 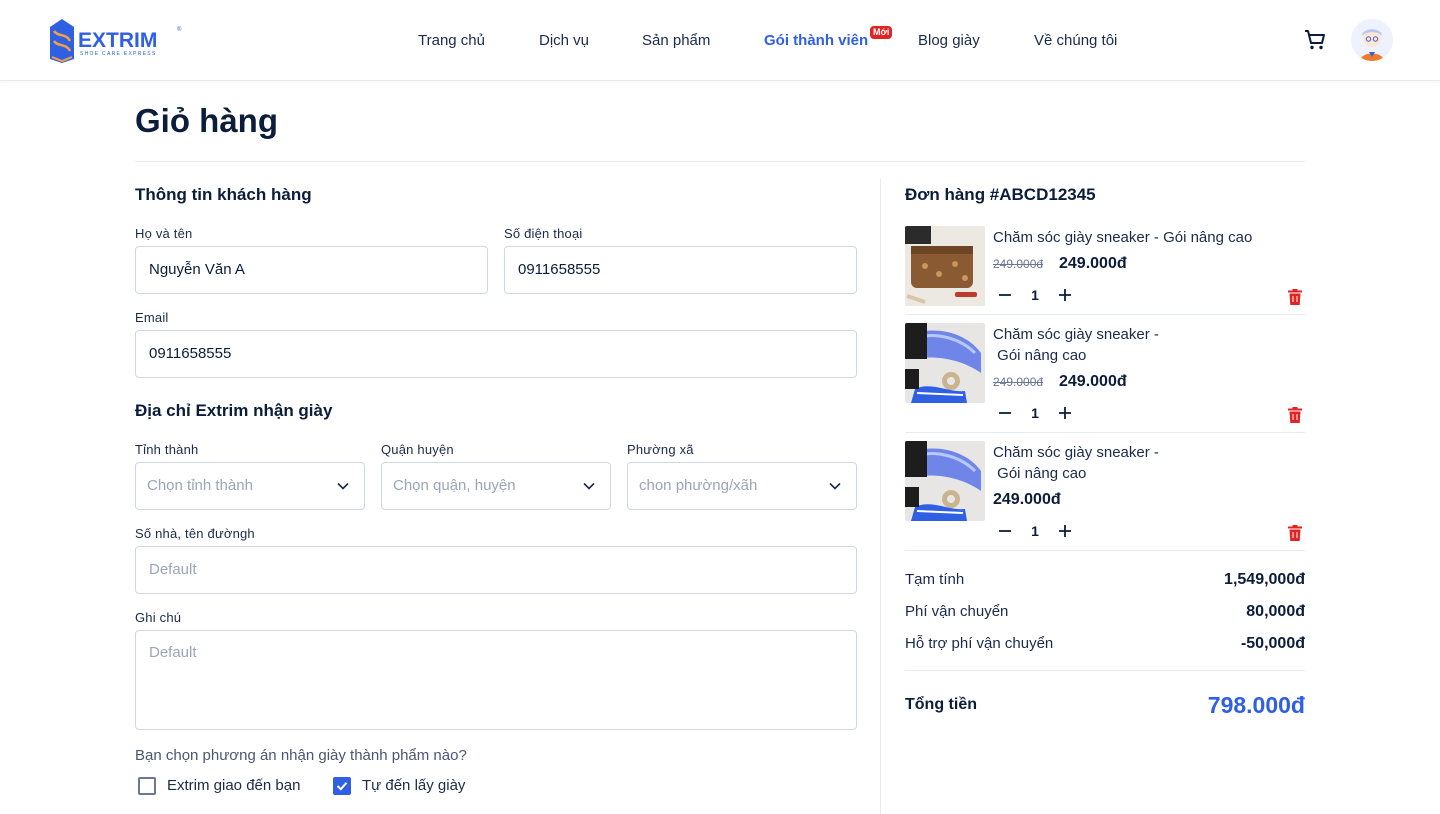 What do you see at coordinates (234, 410) in the screenshot?
I see `address-section-title: Địa chỉ Extrim nhận giày` at bounding box center [234, 410].